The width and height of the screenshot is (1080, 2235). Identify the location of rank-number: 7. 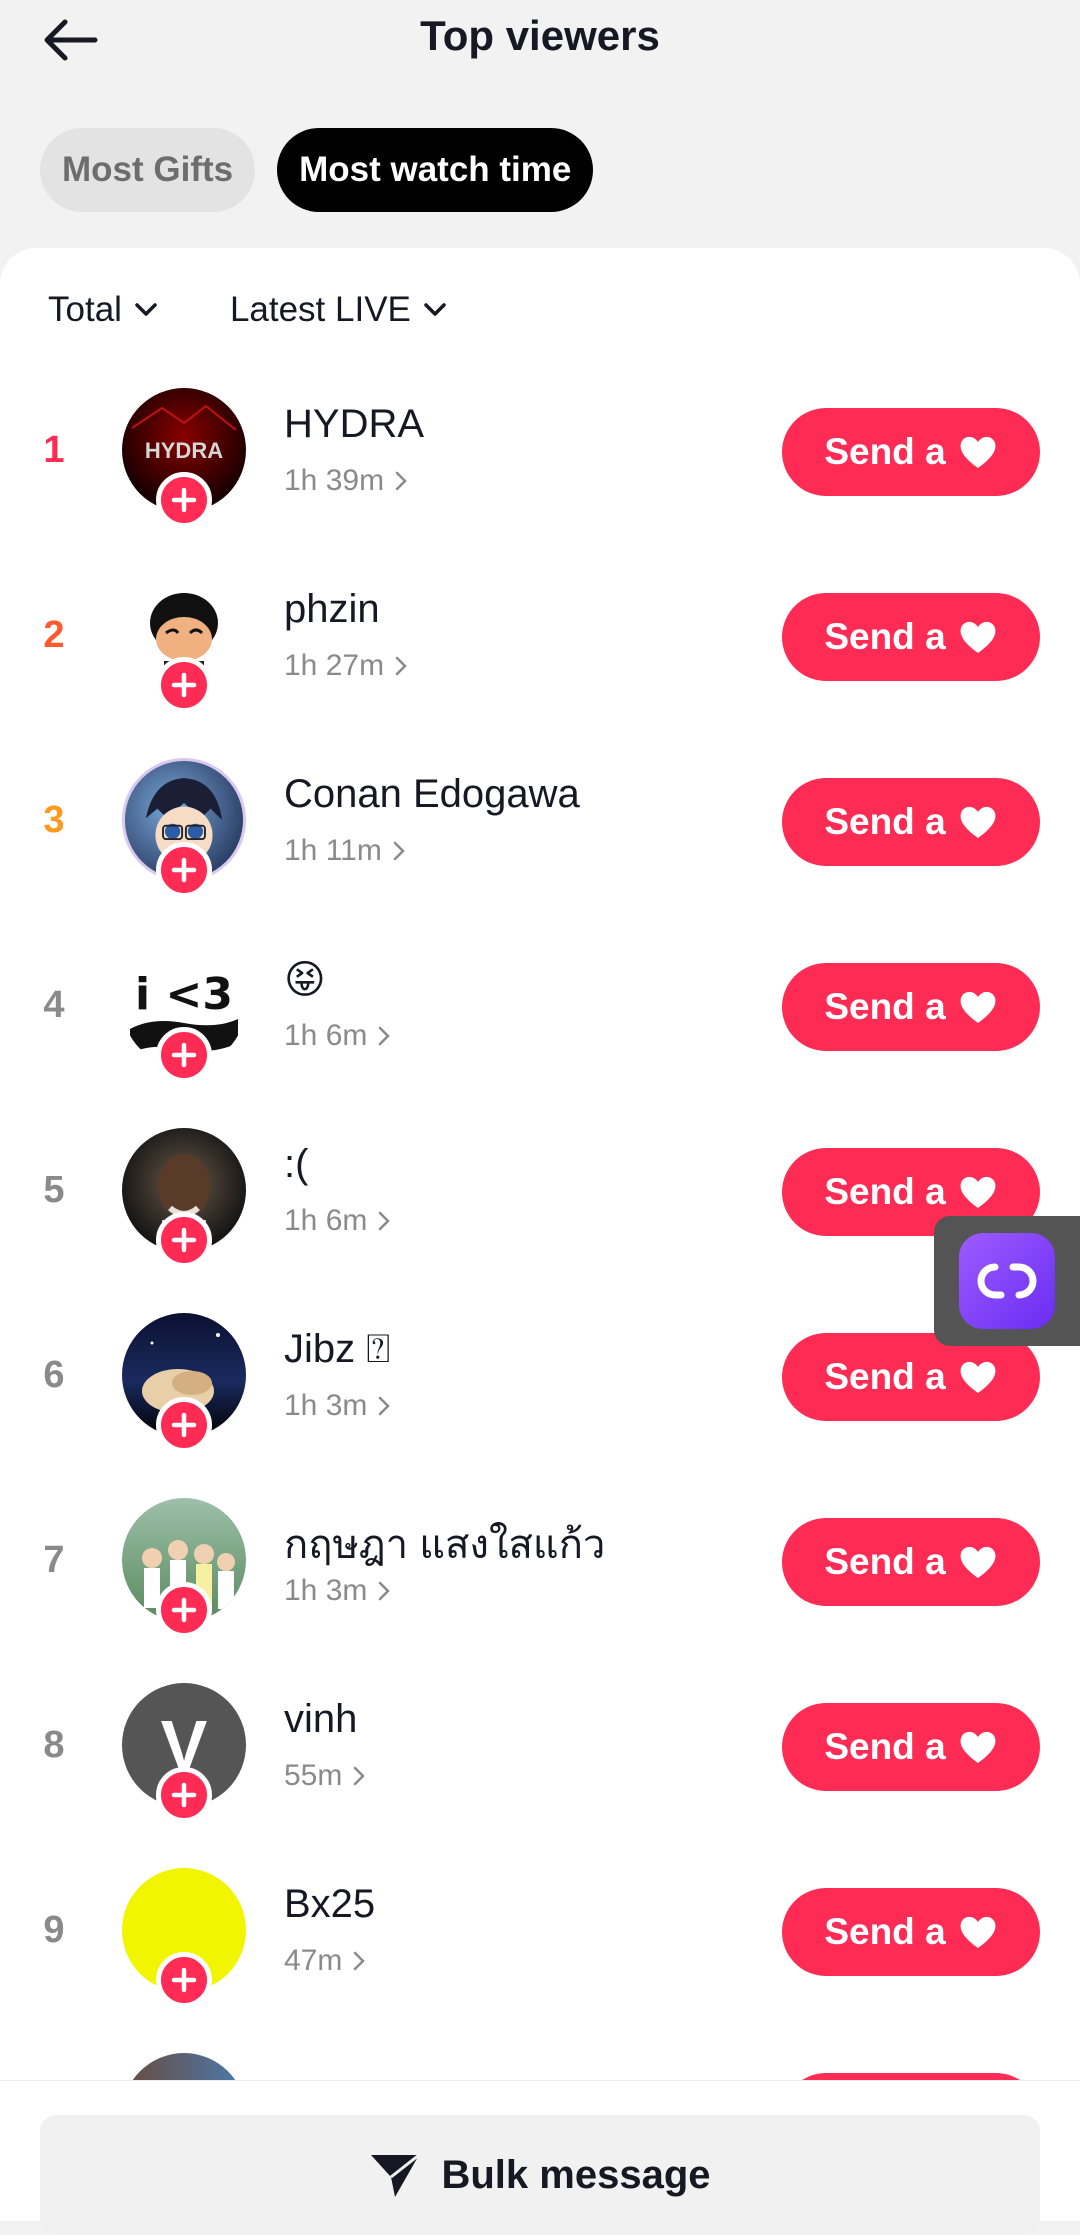
(54, 1559).